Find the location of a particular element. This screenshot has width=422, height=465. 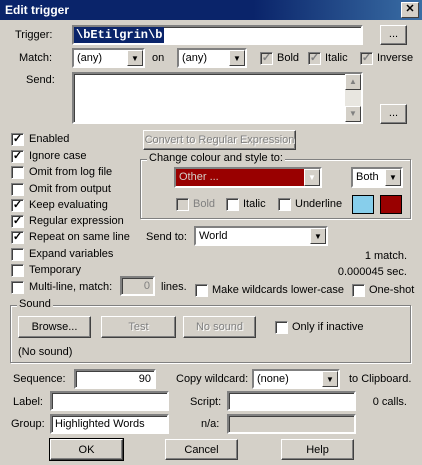

match-bg-select: (any) ▼ is located at coordinates (212, 58).